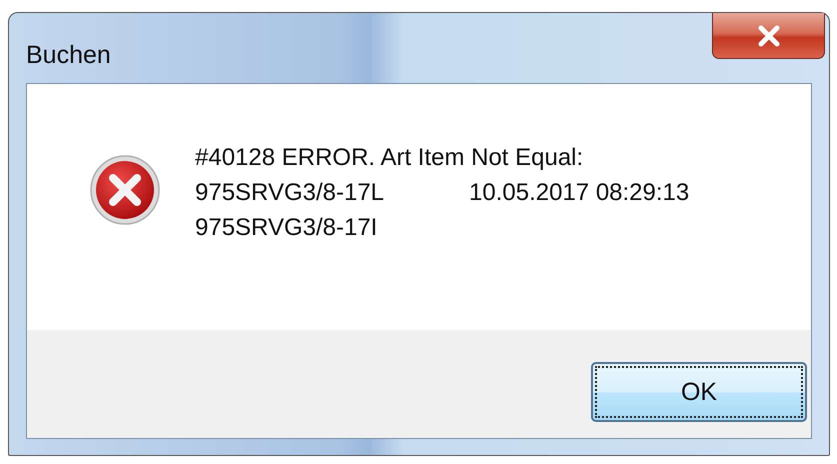 The height and width of the screenshot is (464, 837). What do you see at coordinates (68, 55) in the screenshot?
I see `window-title: Buchen` at bounding box center [68, 55].